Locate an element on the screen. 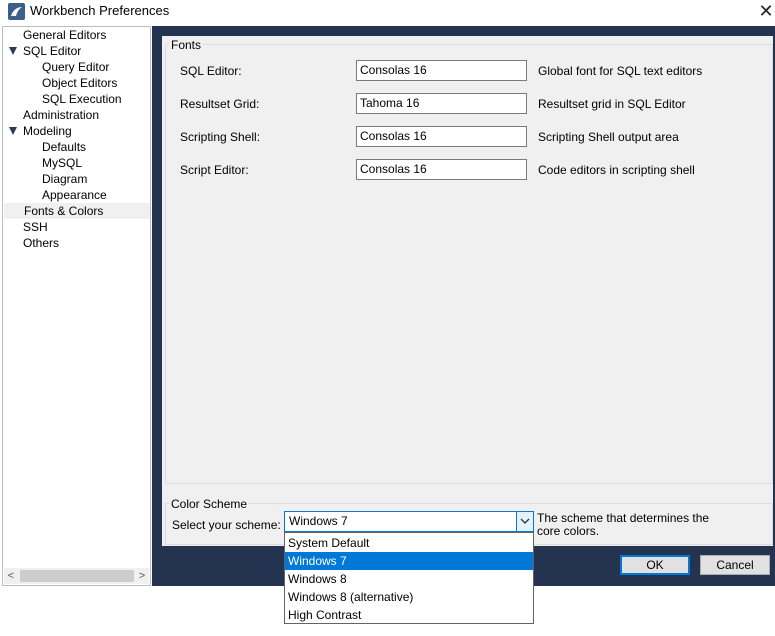 Image resolution: width=775 pixels, height=636 pixels. sql-editor-font-desc: Global font for SQL text editors is located at coordinates (620, 71).